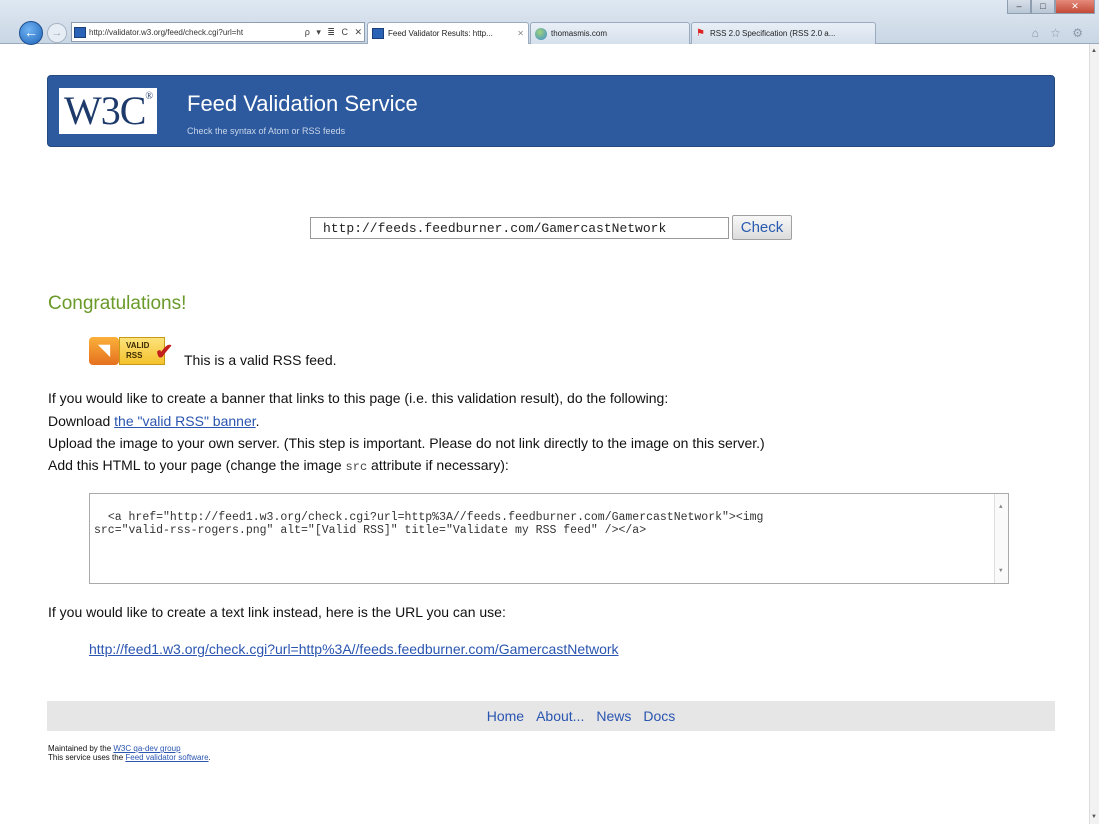  I want to click on footer-link-docs: Docs, so click(659, 716).